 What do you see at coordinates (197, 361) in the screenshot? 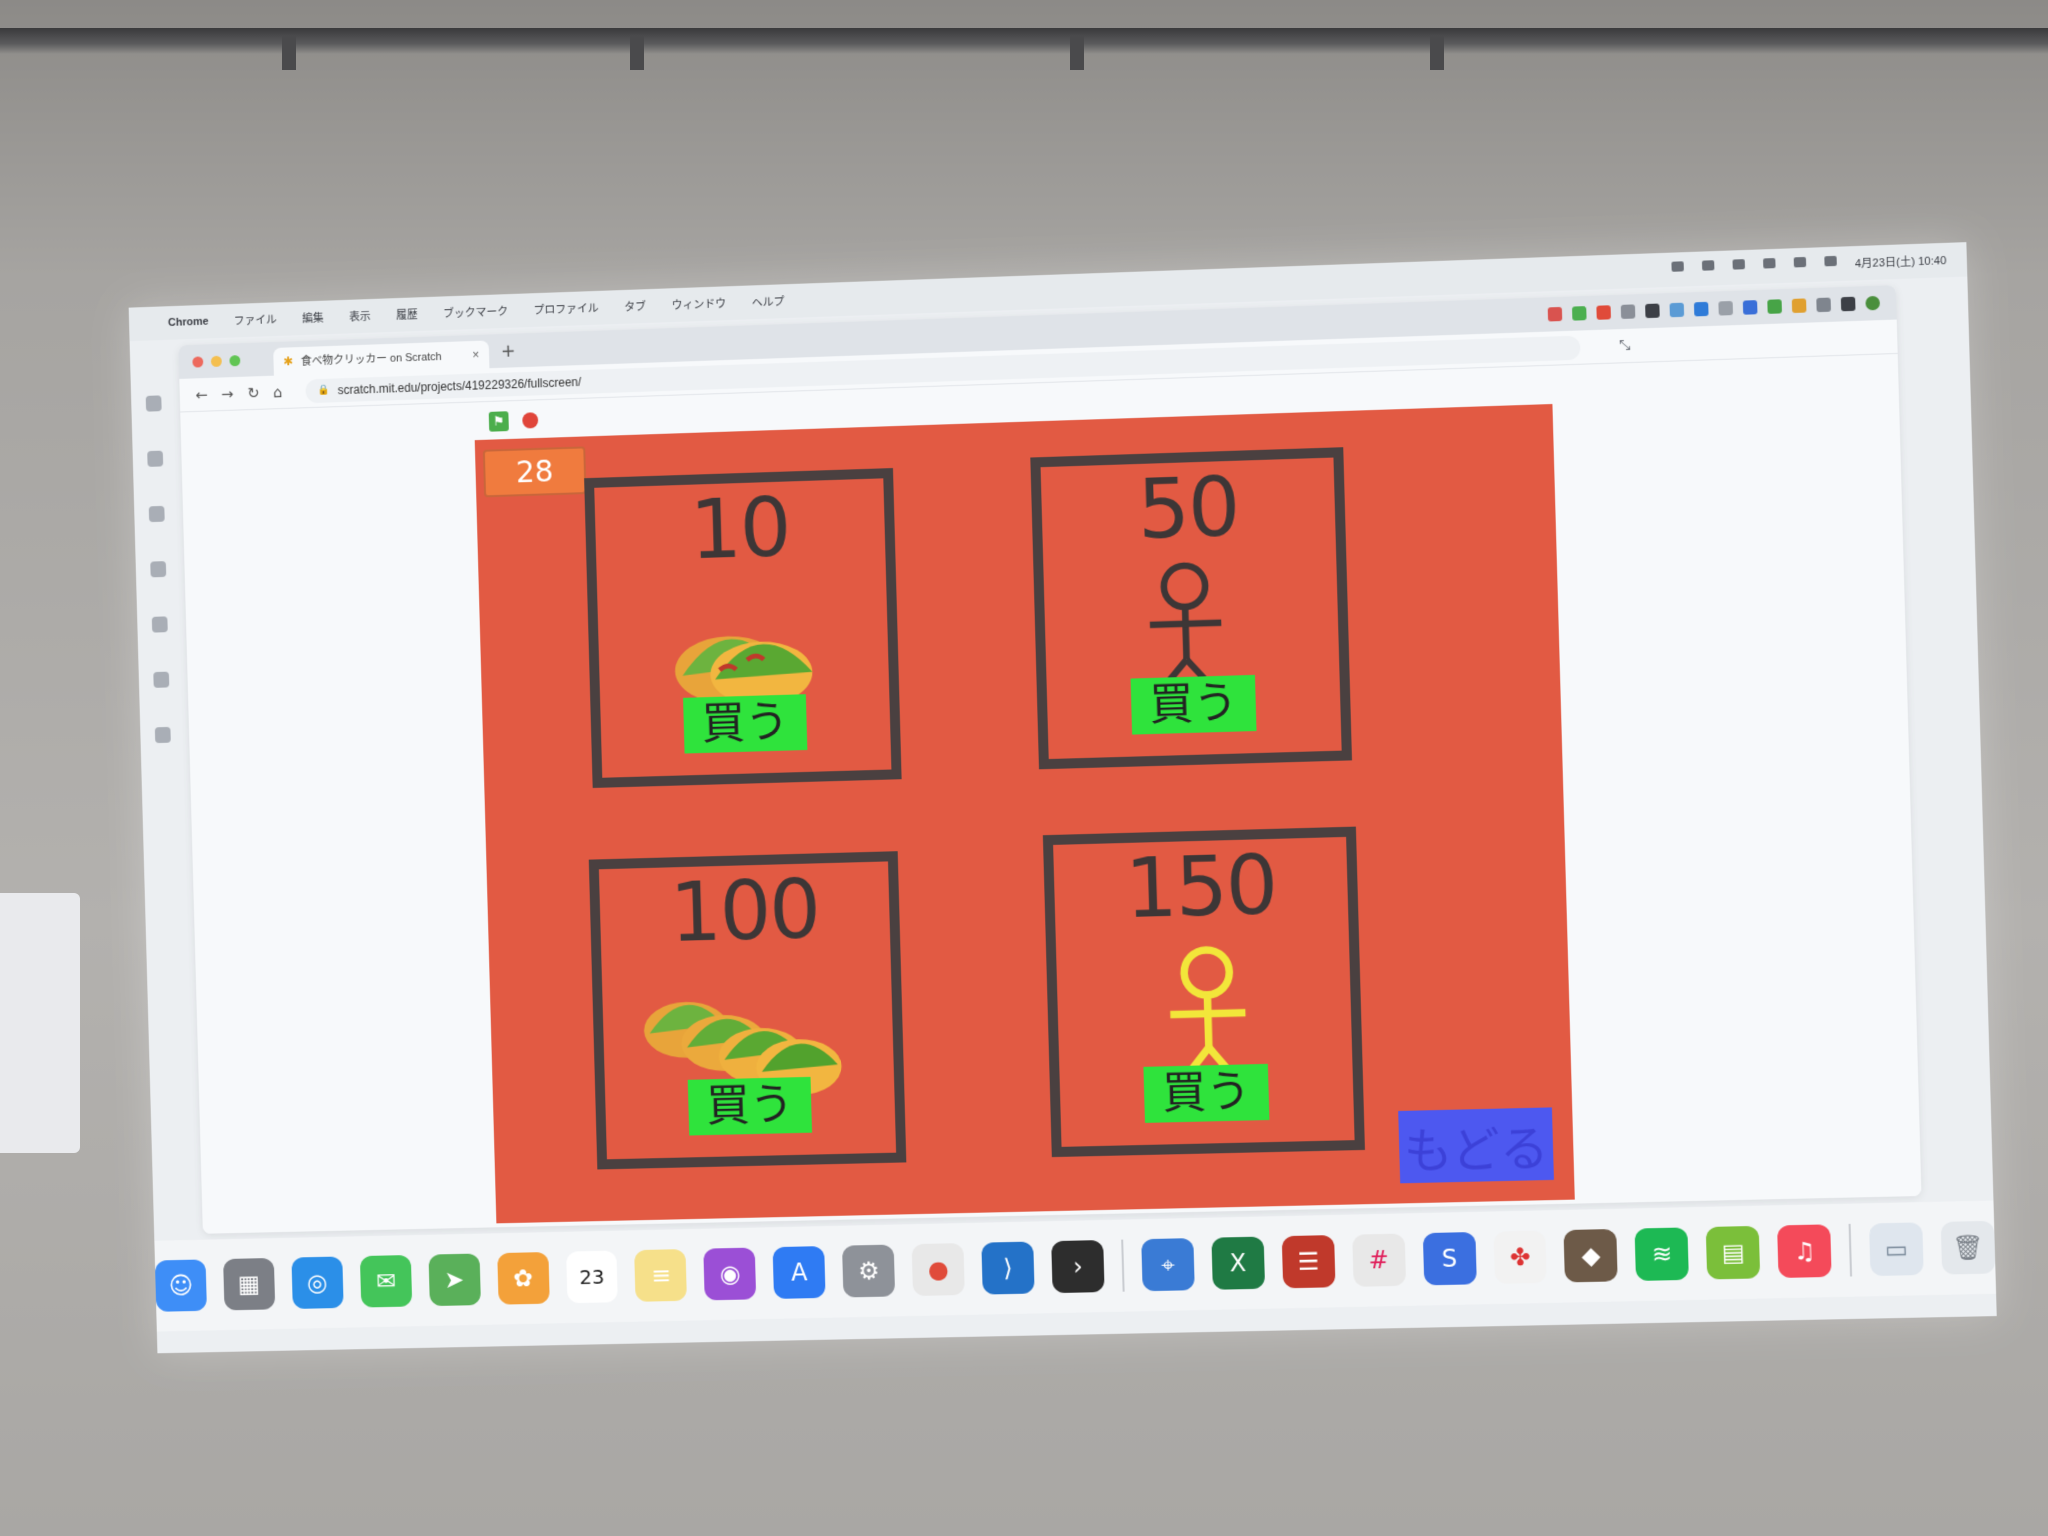
I see `close-window-icon` at bounding box center [197, 361].